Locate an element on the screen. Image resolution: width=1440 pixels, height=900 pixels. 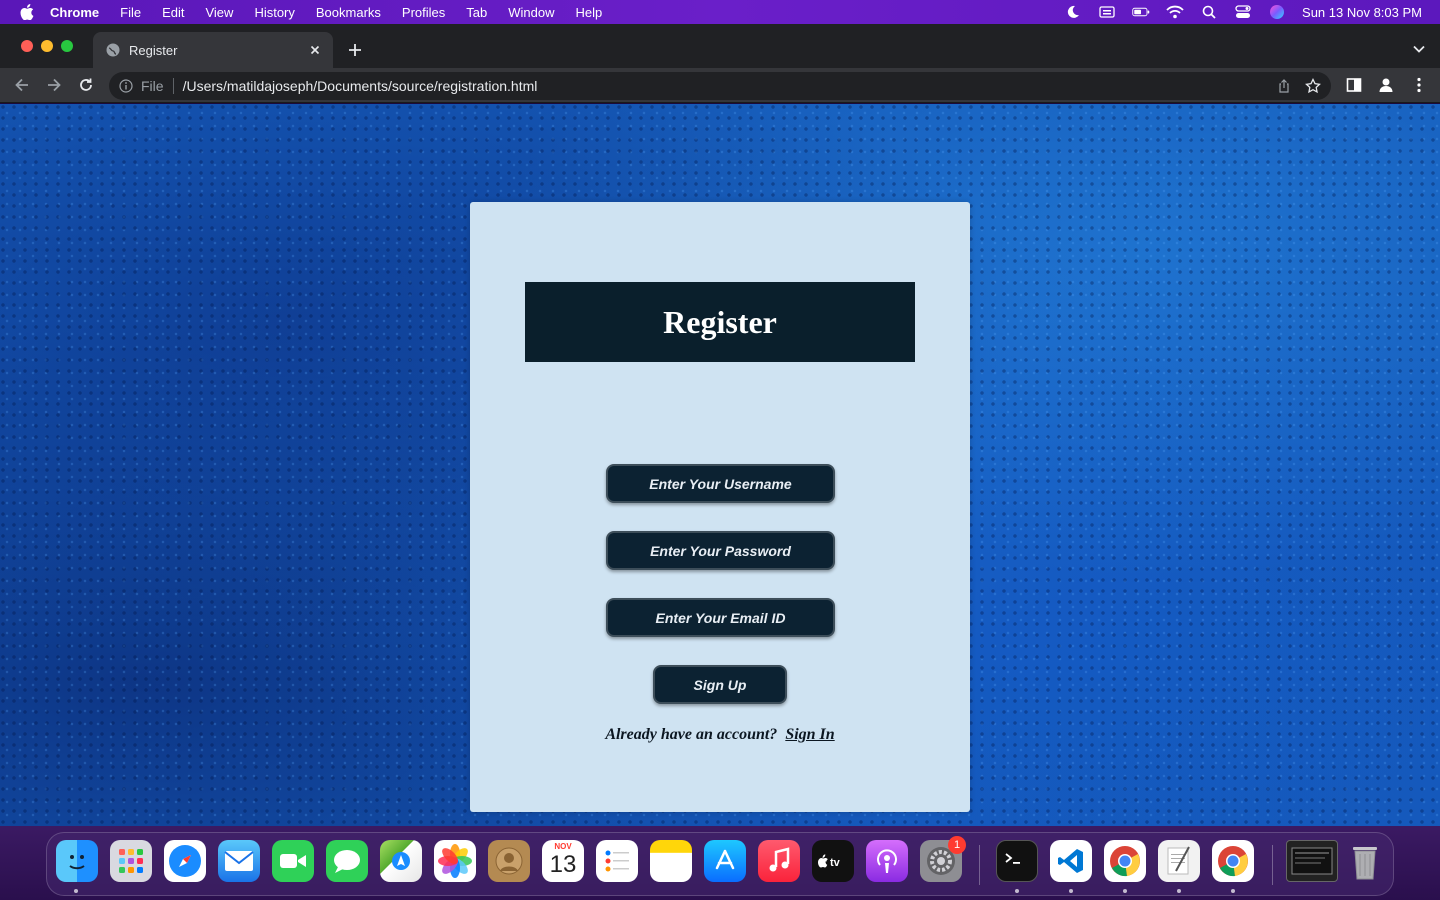
email-input is located at coordinates (720, 617).